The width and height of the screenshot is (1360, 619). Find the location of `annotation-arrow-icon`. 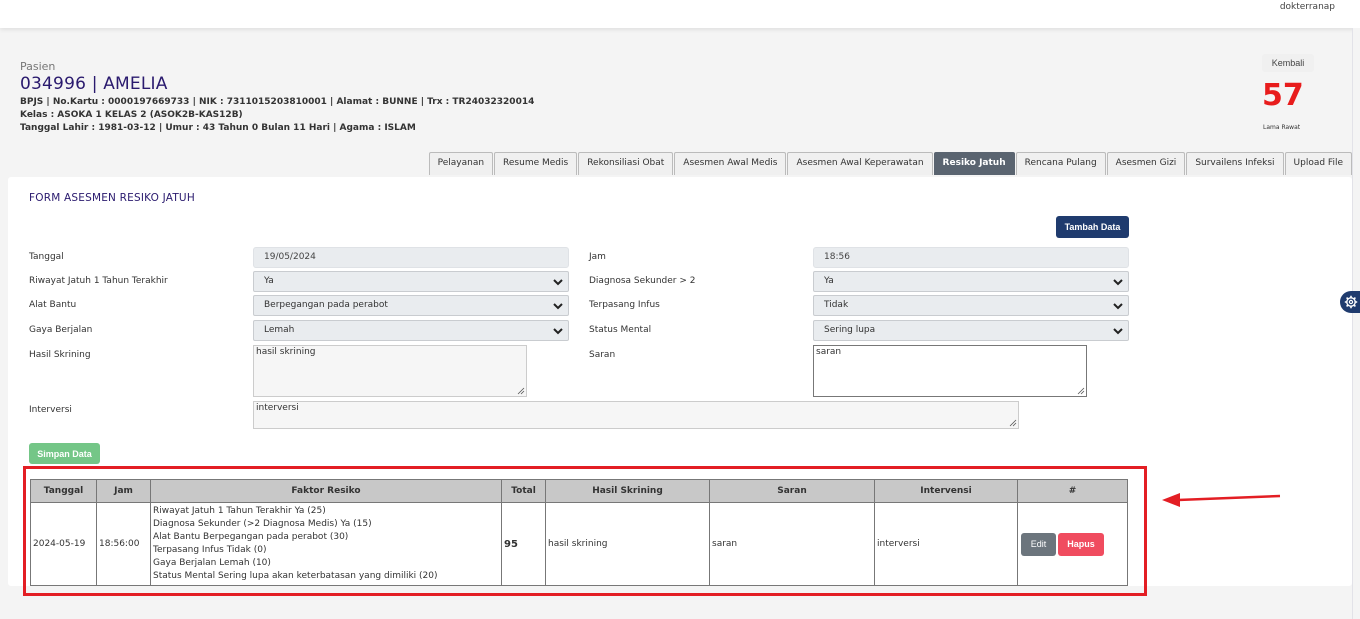

annotation-arrow-icon is located at coordinates (1221, 500).